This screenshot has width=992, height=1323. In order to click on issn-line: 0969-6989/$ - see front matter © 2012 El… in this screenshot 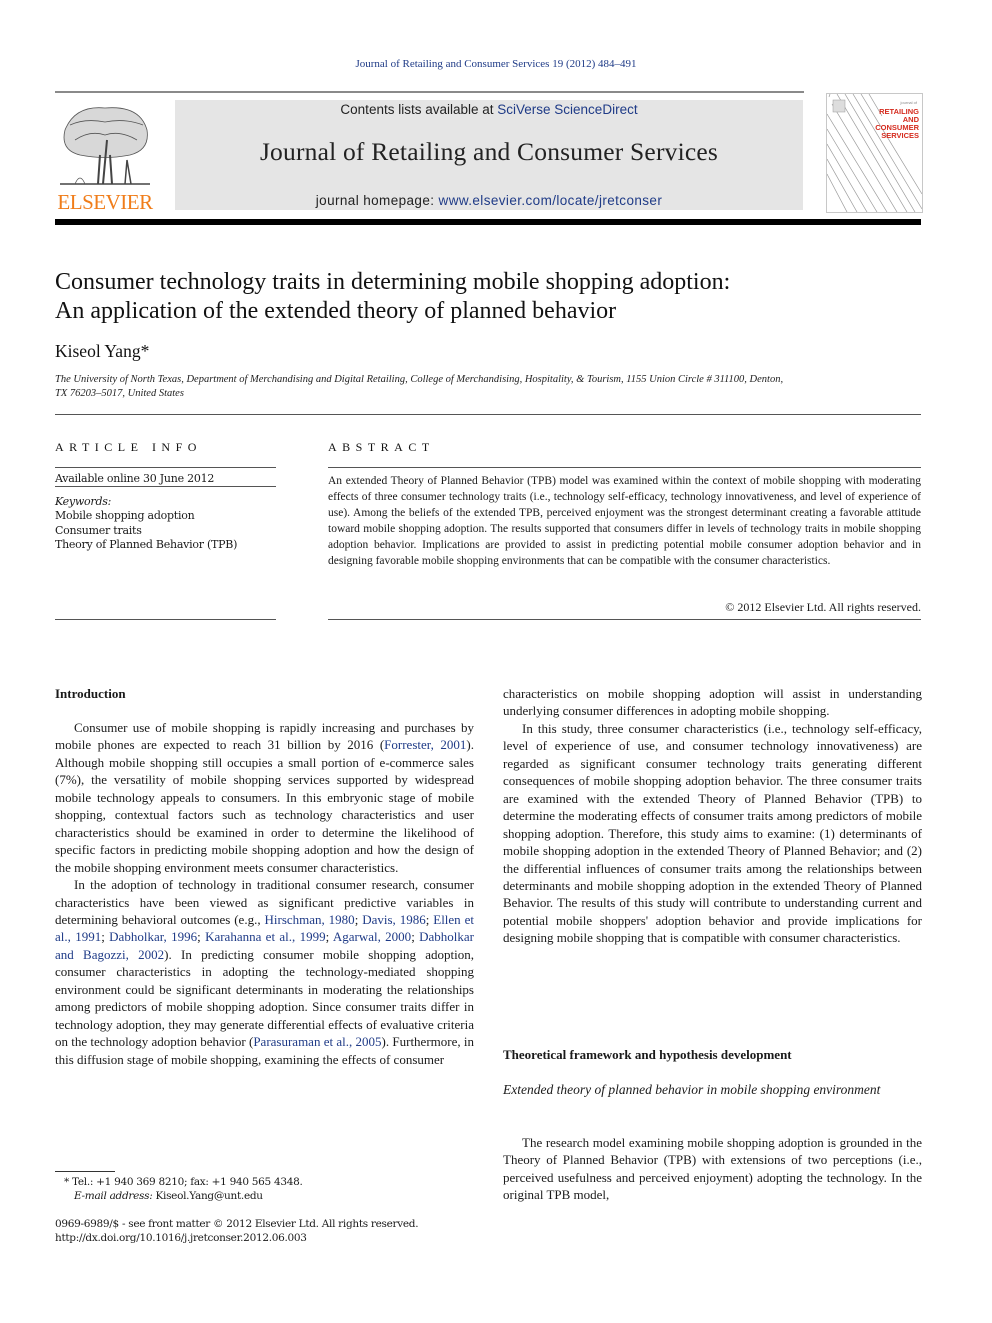, I will do `click(237, 1224)`.